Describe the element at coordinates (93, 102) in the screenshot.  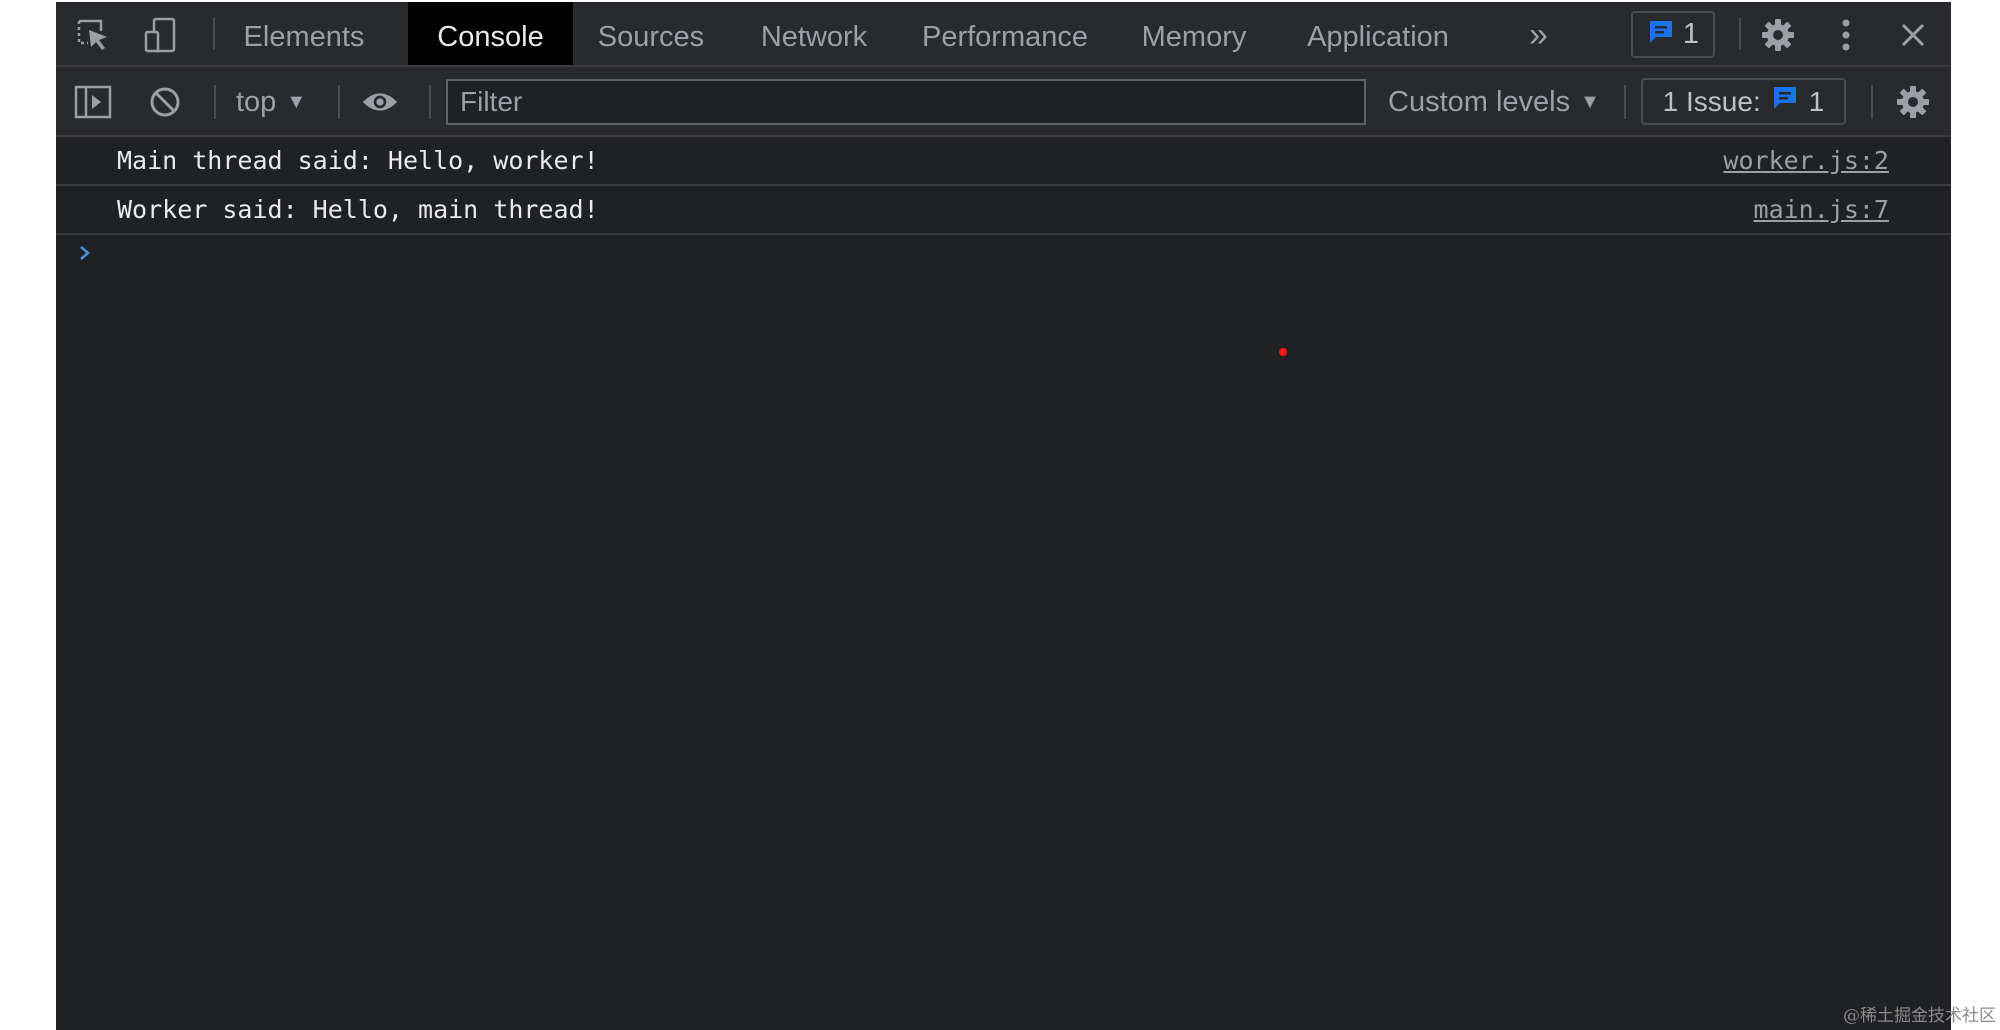
I see `toggle-sidebar-icon` at that location.